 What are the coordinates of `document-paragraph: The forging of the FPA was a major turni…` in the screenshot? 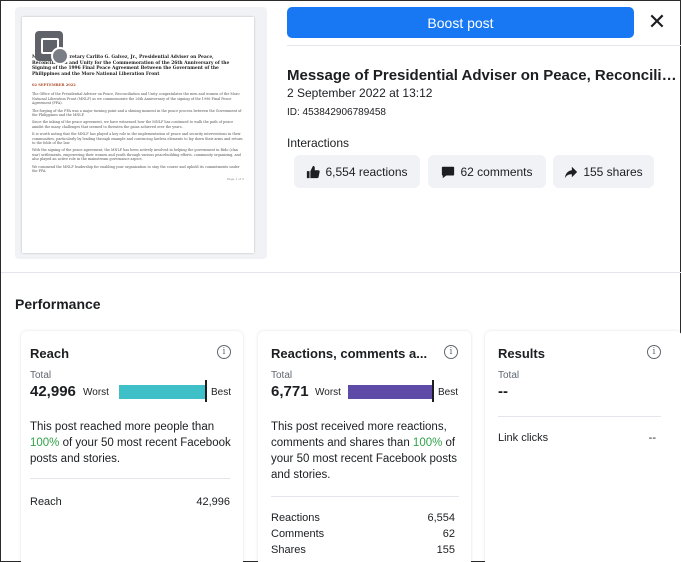 It's located at (137, 112).